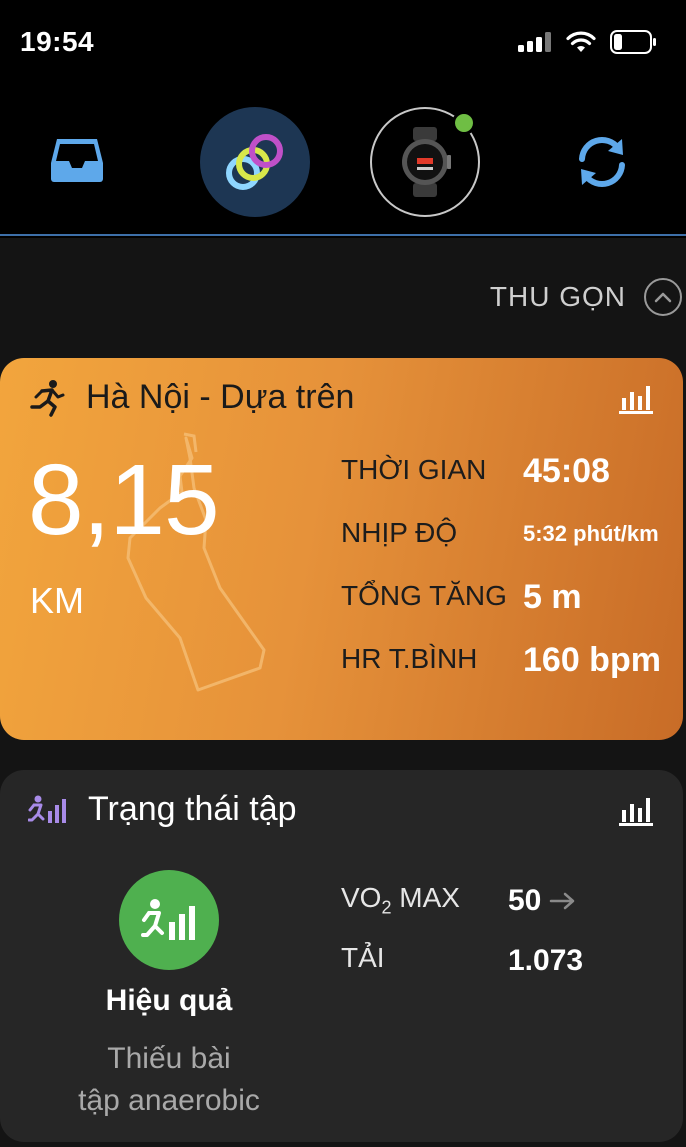  What do you see at coordinates (552, 597) in the screenshot?
I see `stat-value: 5 m` at bounding box center [552, 597].